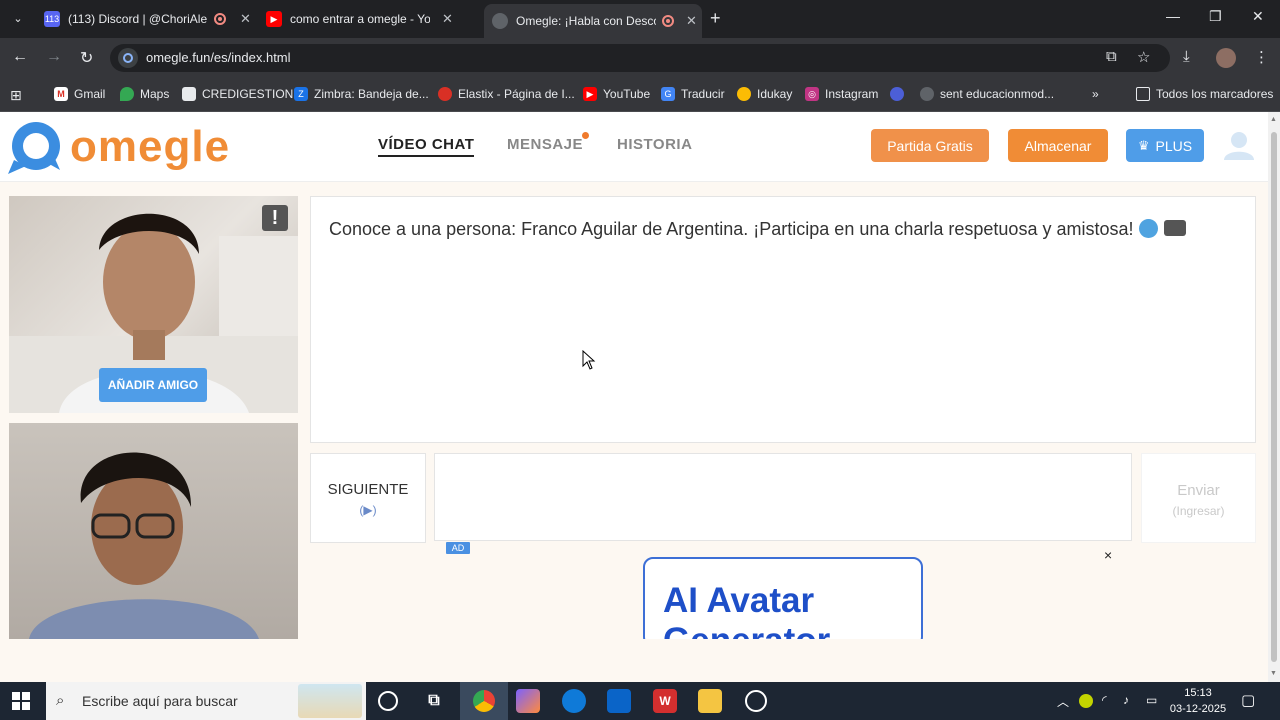 The image size is (1280, 720). What do you see at coordinates (86, 58) in the screenshot?
I see `reload-icon: ↻` at bounding box center [86, 58].